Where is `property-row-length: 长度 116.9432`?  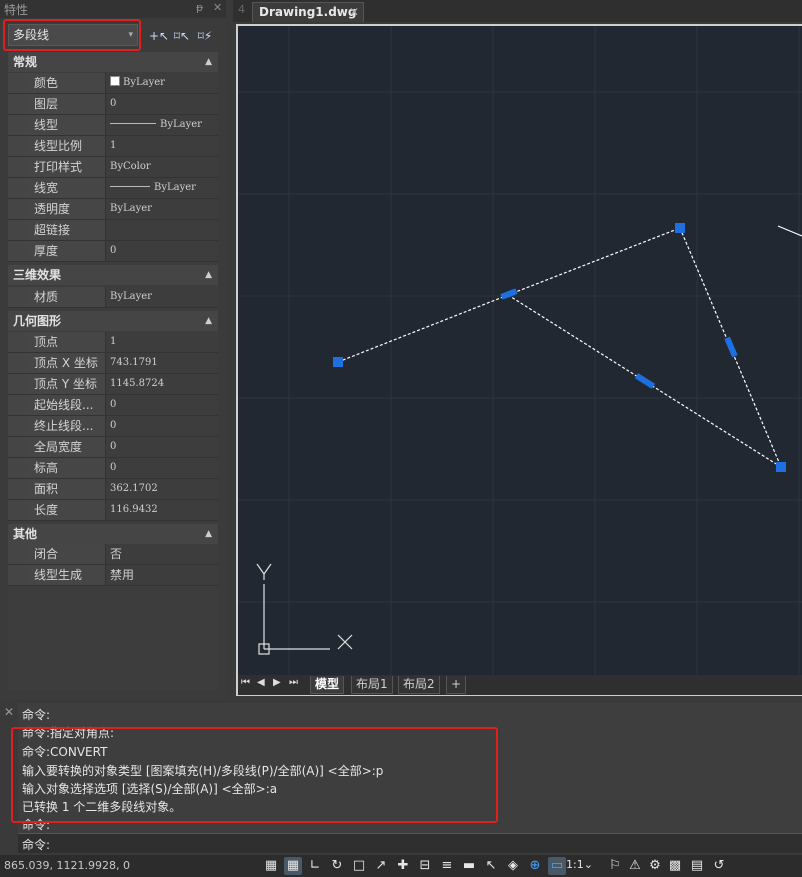
property-row-length: 长度 116.9432 is located at coordinates (113, 510).